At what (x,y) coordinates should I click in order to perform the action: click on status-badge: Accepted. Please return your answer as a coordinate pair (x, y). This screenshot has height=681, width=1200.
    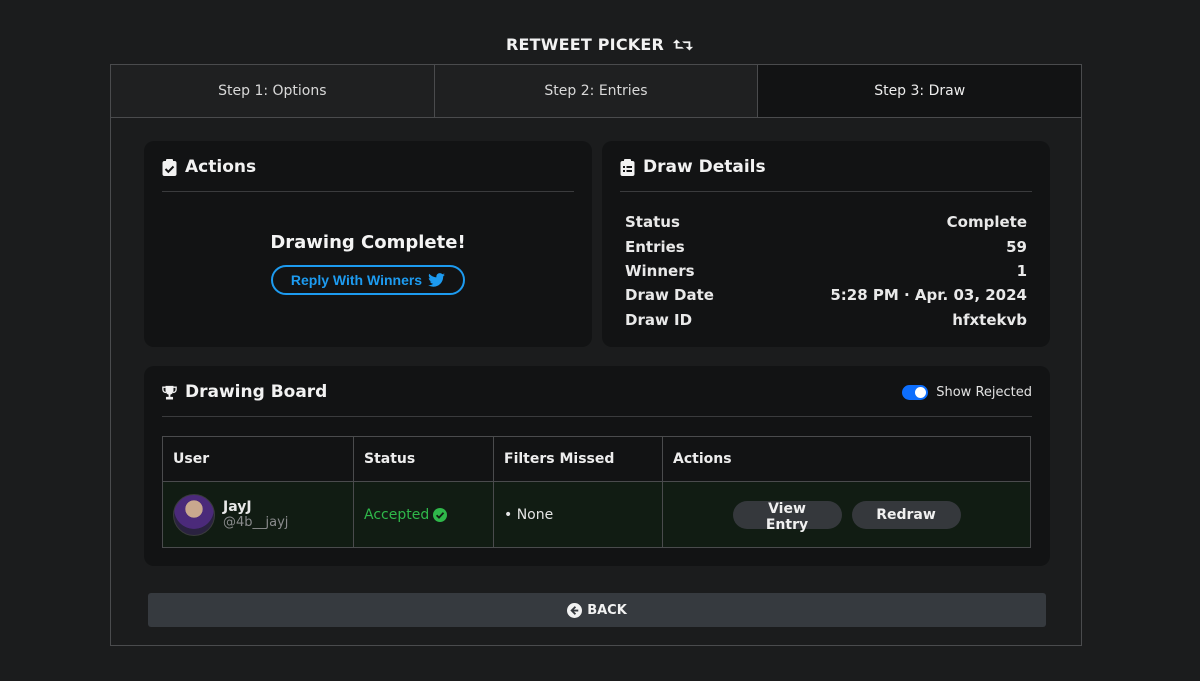
    Looking at the image, I should click on (428, 515).